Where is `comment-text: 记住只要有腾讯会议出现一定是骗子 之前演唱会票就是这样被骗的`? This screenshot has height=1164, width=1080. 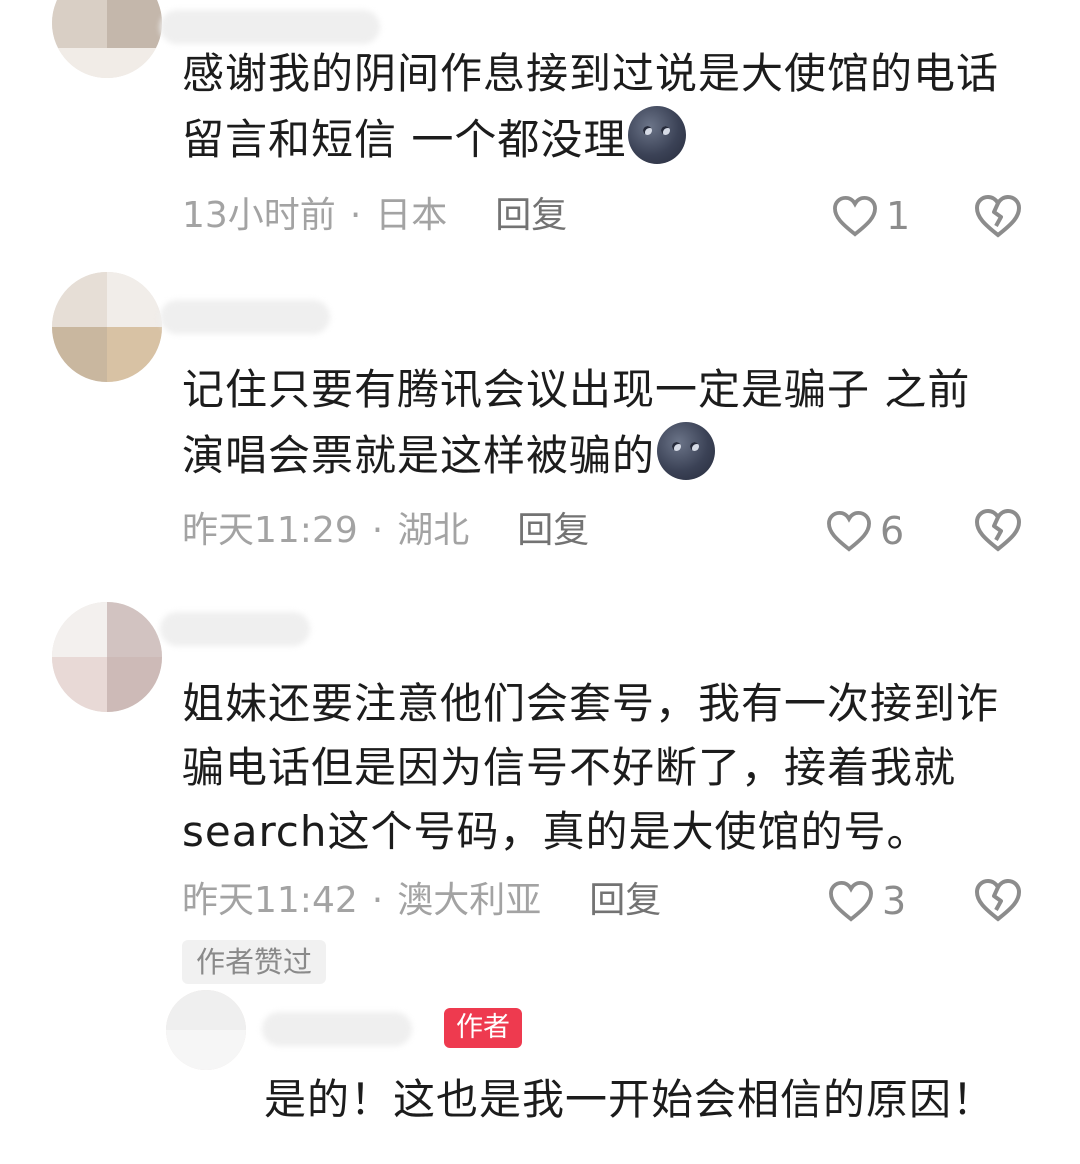 comment-text: 记住只要有腾讯会议出现一定是骗子 之前演唱会票就是这样被骗的 is located at coordinates (576, 422).